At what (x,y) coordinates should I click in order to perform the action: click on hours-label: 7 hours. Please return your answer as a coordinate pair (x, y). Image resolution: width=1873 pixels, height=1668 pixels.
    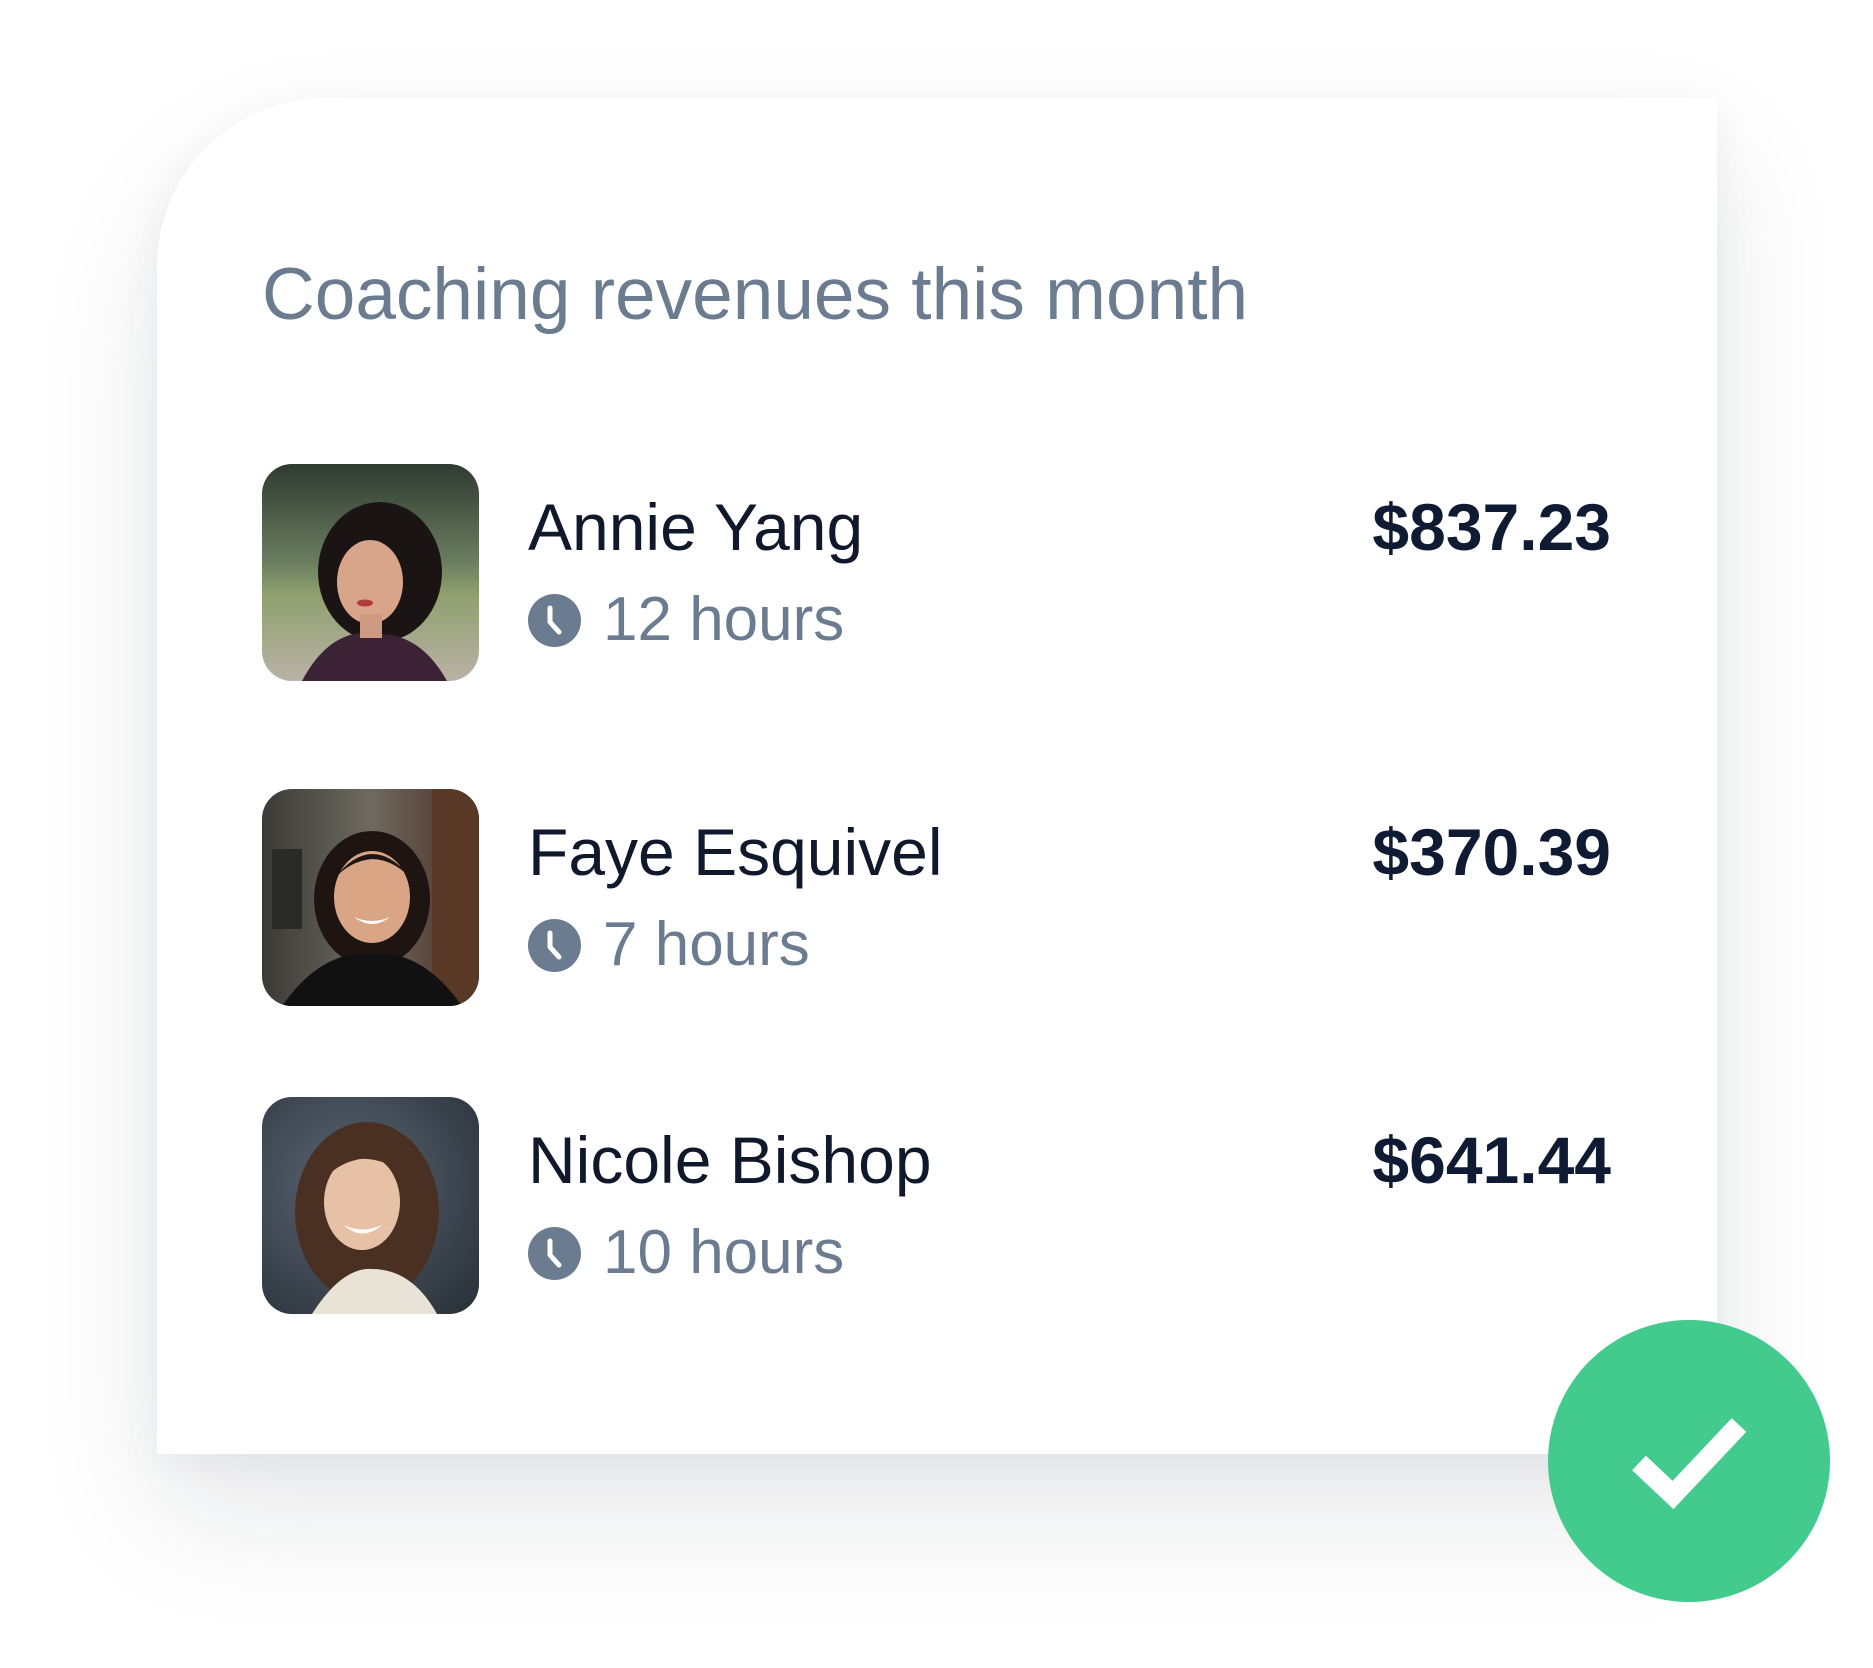
    Looking at the image, I should click on (706, 944).